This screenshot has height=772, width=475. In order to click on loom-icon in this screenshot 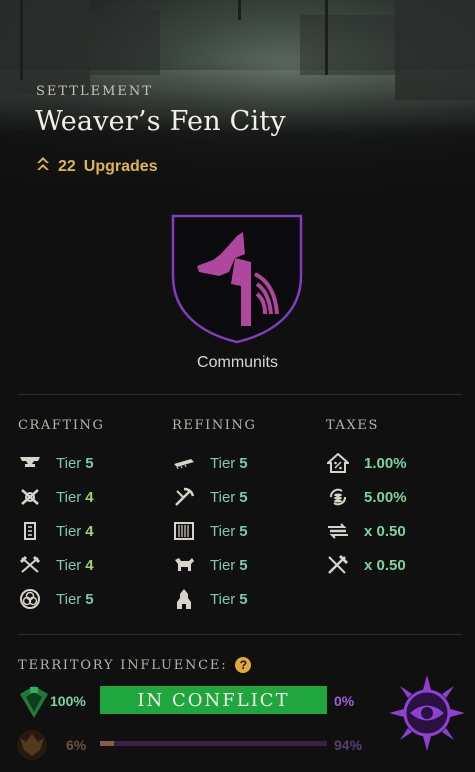, I will do `click(184, 531)`.